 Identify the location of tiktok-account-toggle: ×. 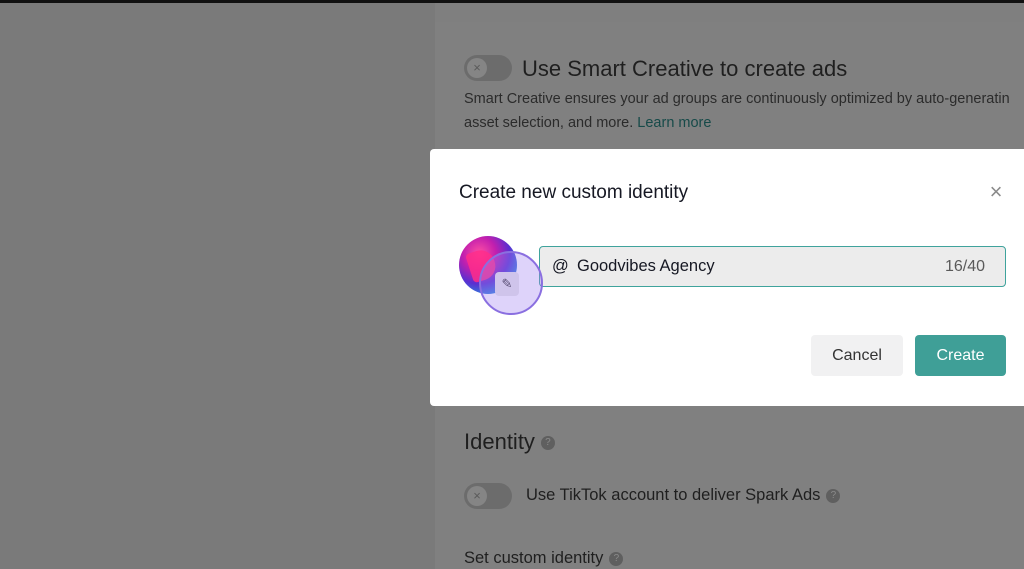
(488, 496).